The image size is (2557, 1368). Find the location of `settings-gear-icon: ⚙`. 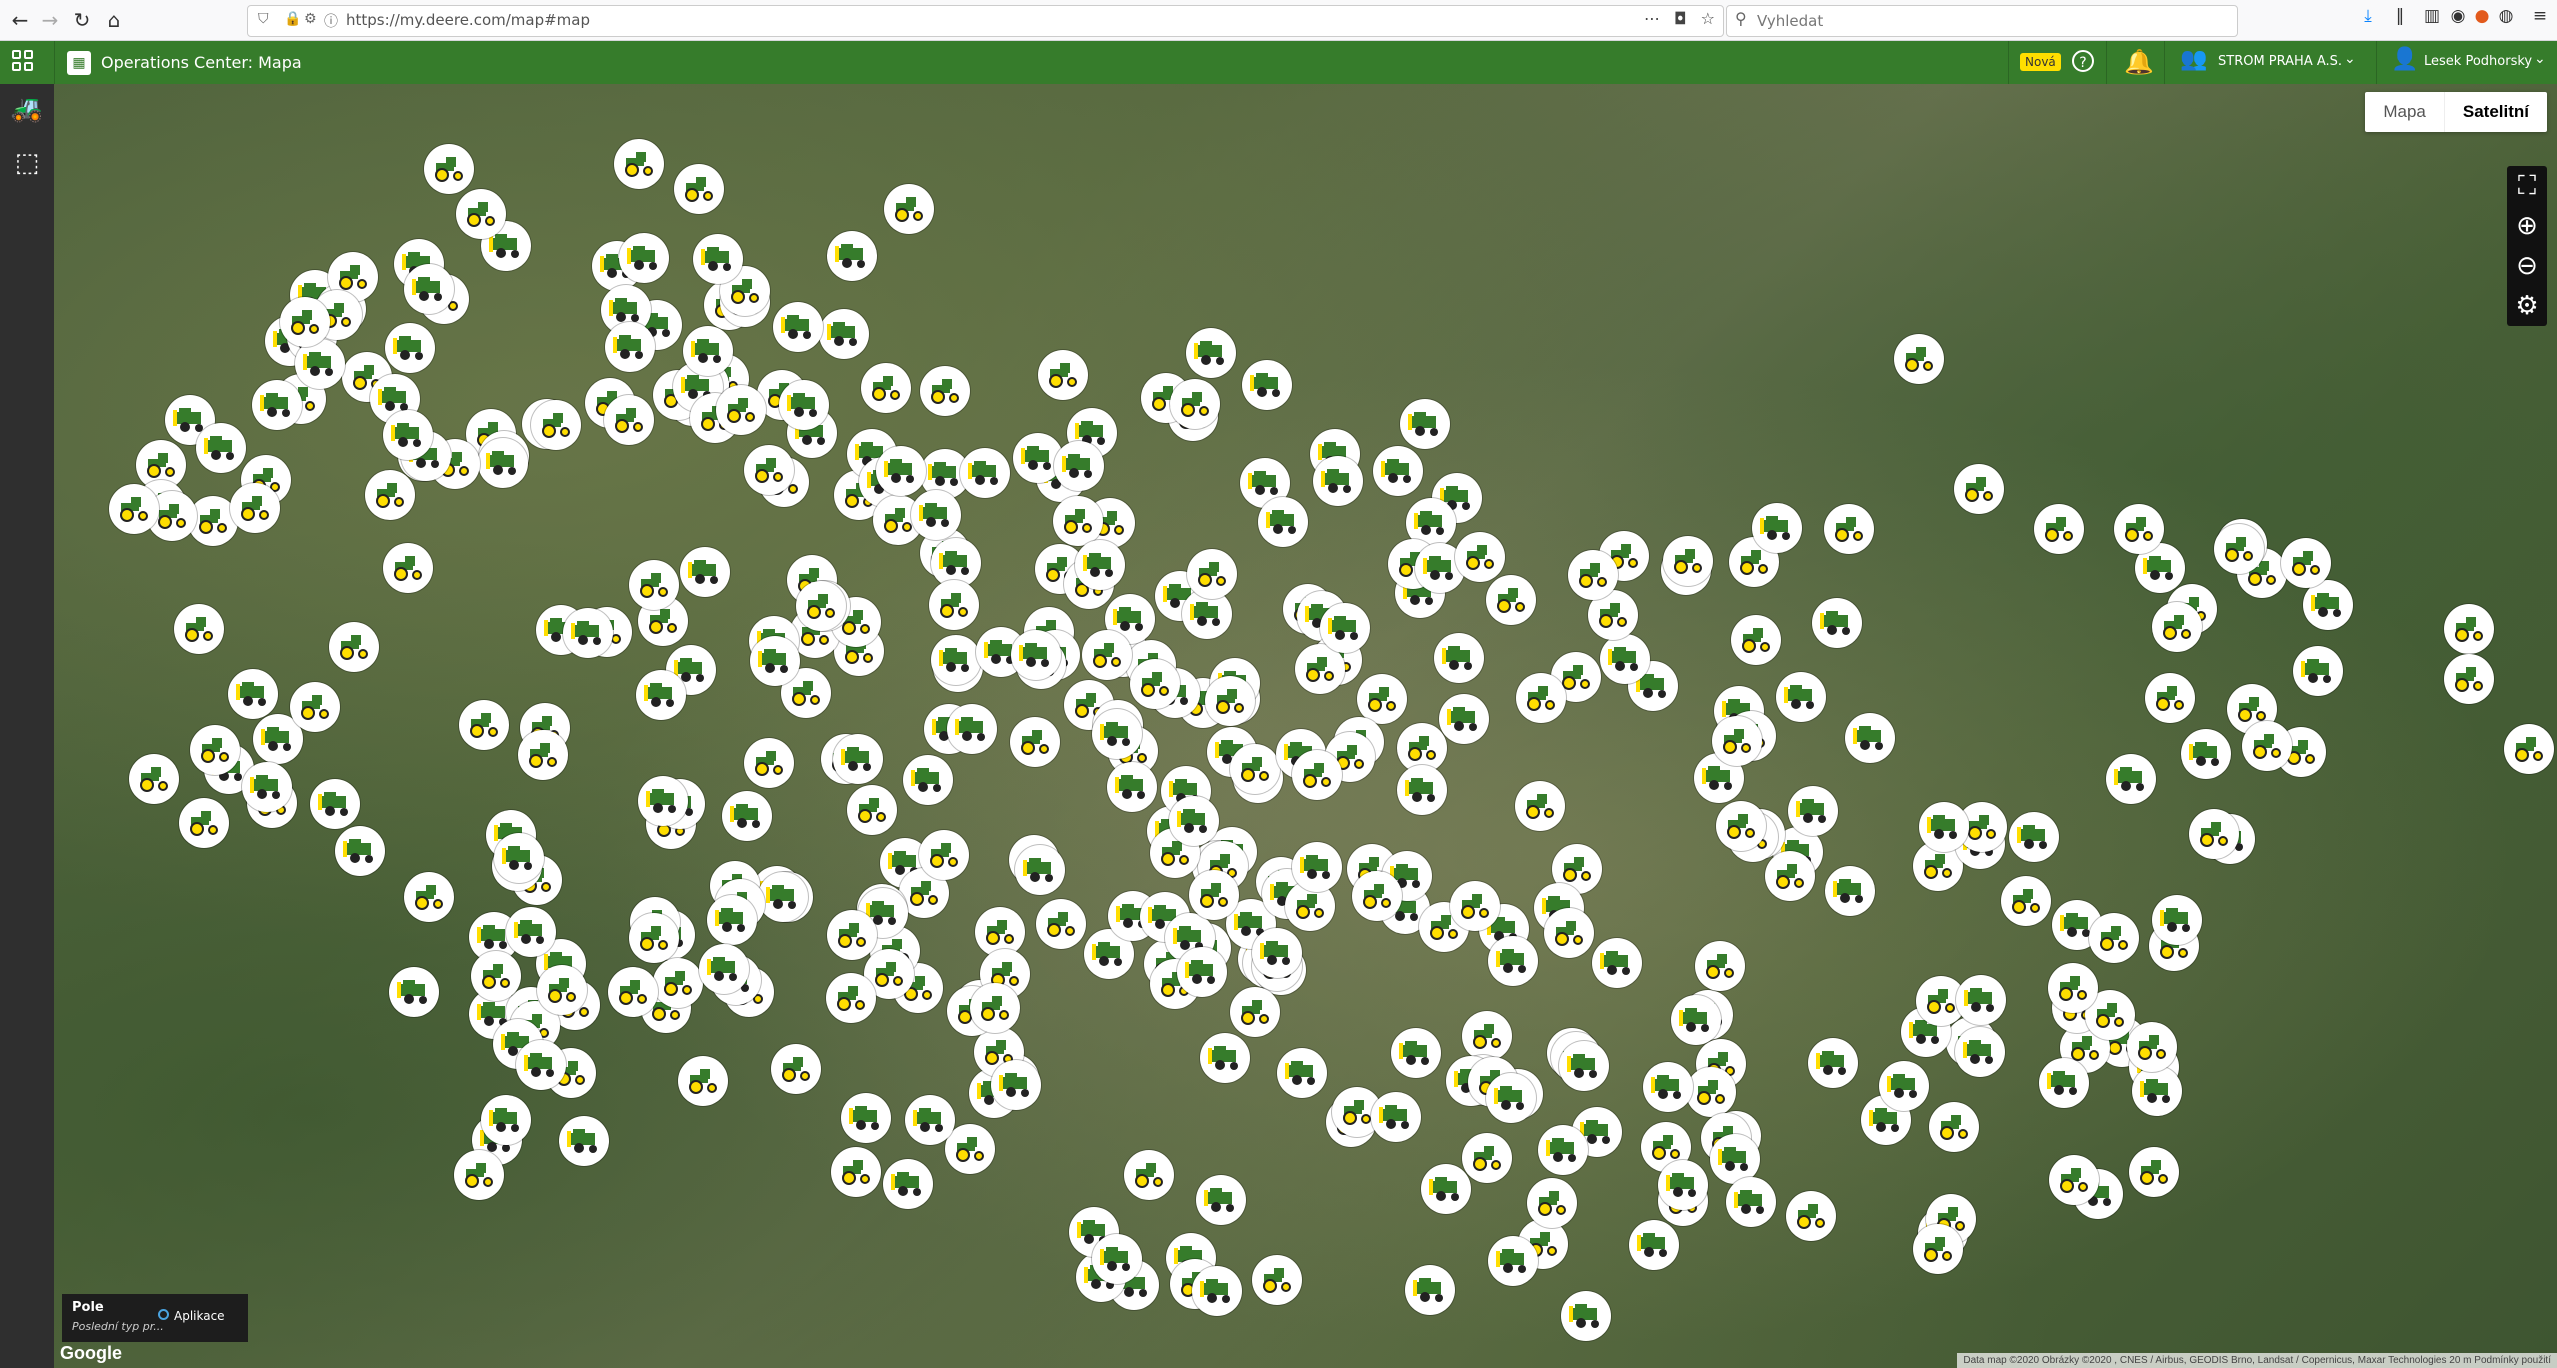

settings-gear-icon: ⚙ is located at coordinates (2527, 306).